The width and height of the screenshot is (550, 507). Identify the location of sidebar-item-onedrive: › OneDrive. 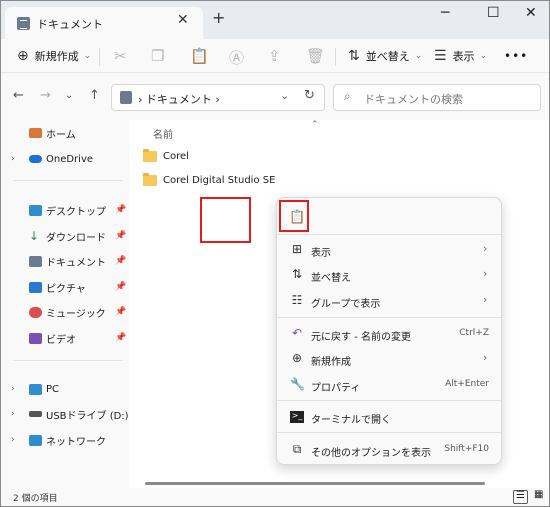
(65, 159).